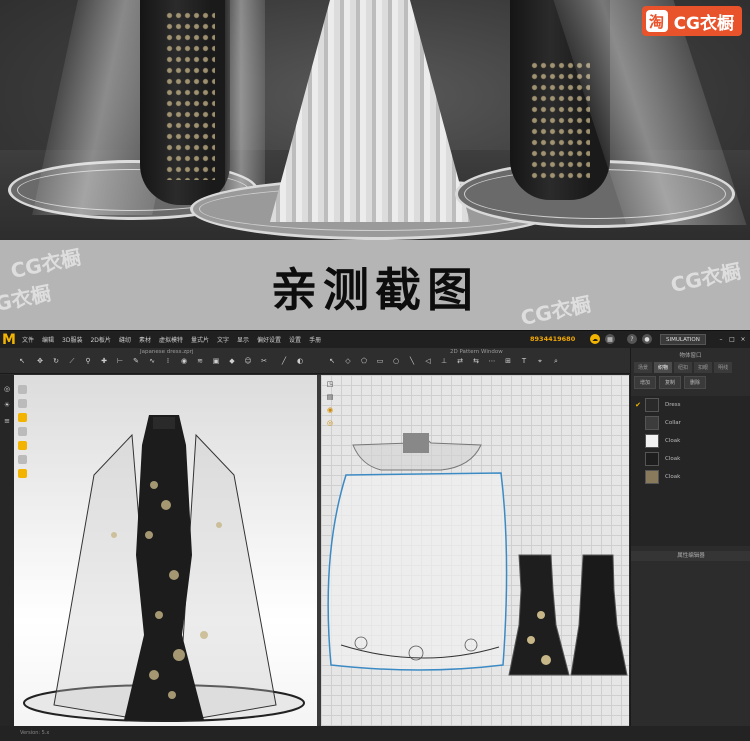 This screenshot has width=750, height=741. I want to click on menu-display: 显示, so click(243, 339).